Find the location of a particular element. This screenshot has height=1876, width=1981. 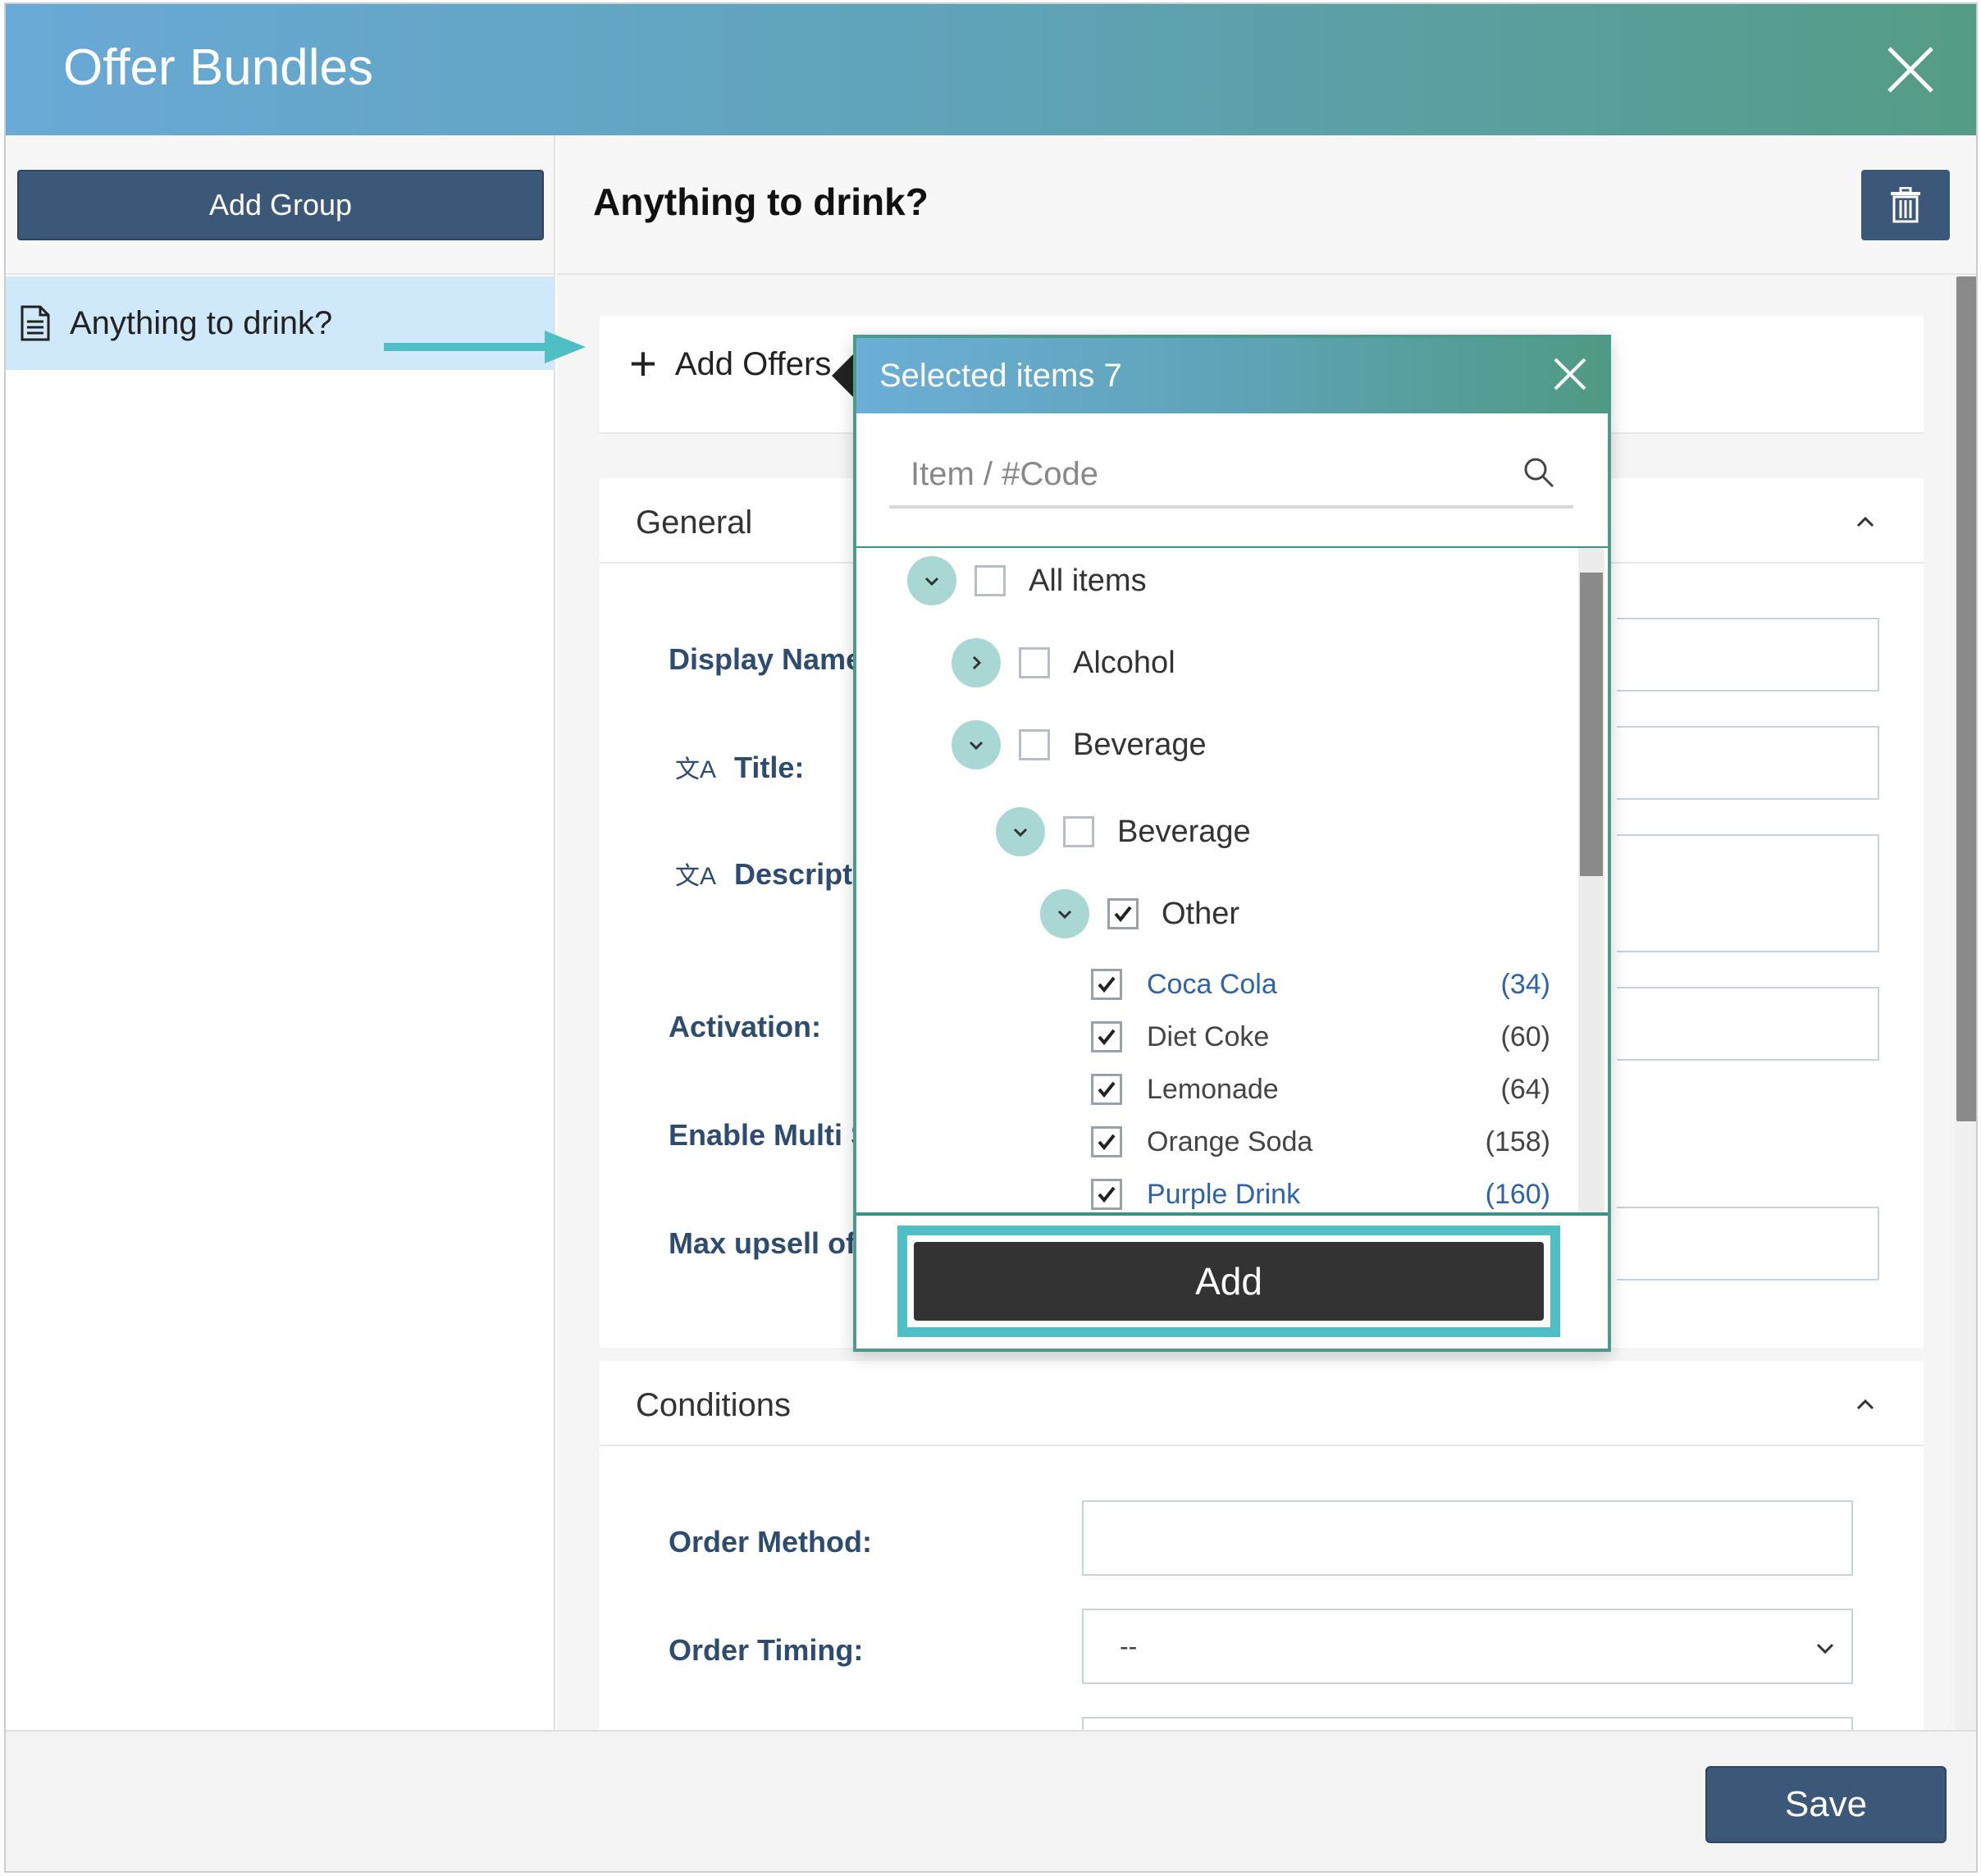

item-count: (60) is located at coordinates (1525, 1036).